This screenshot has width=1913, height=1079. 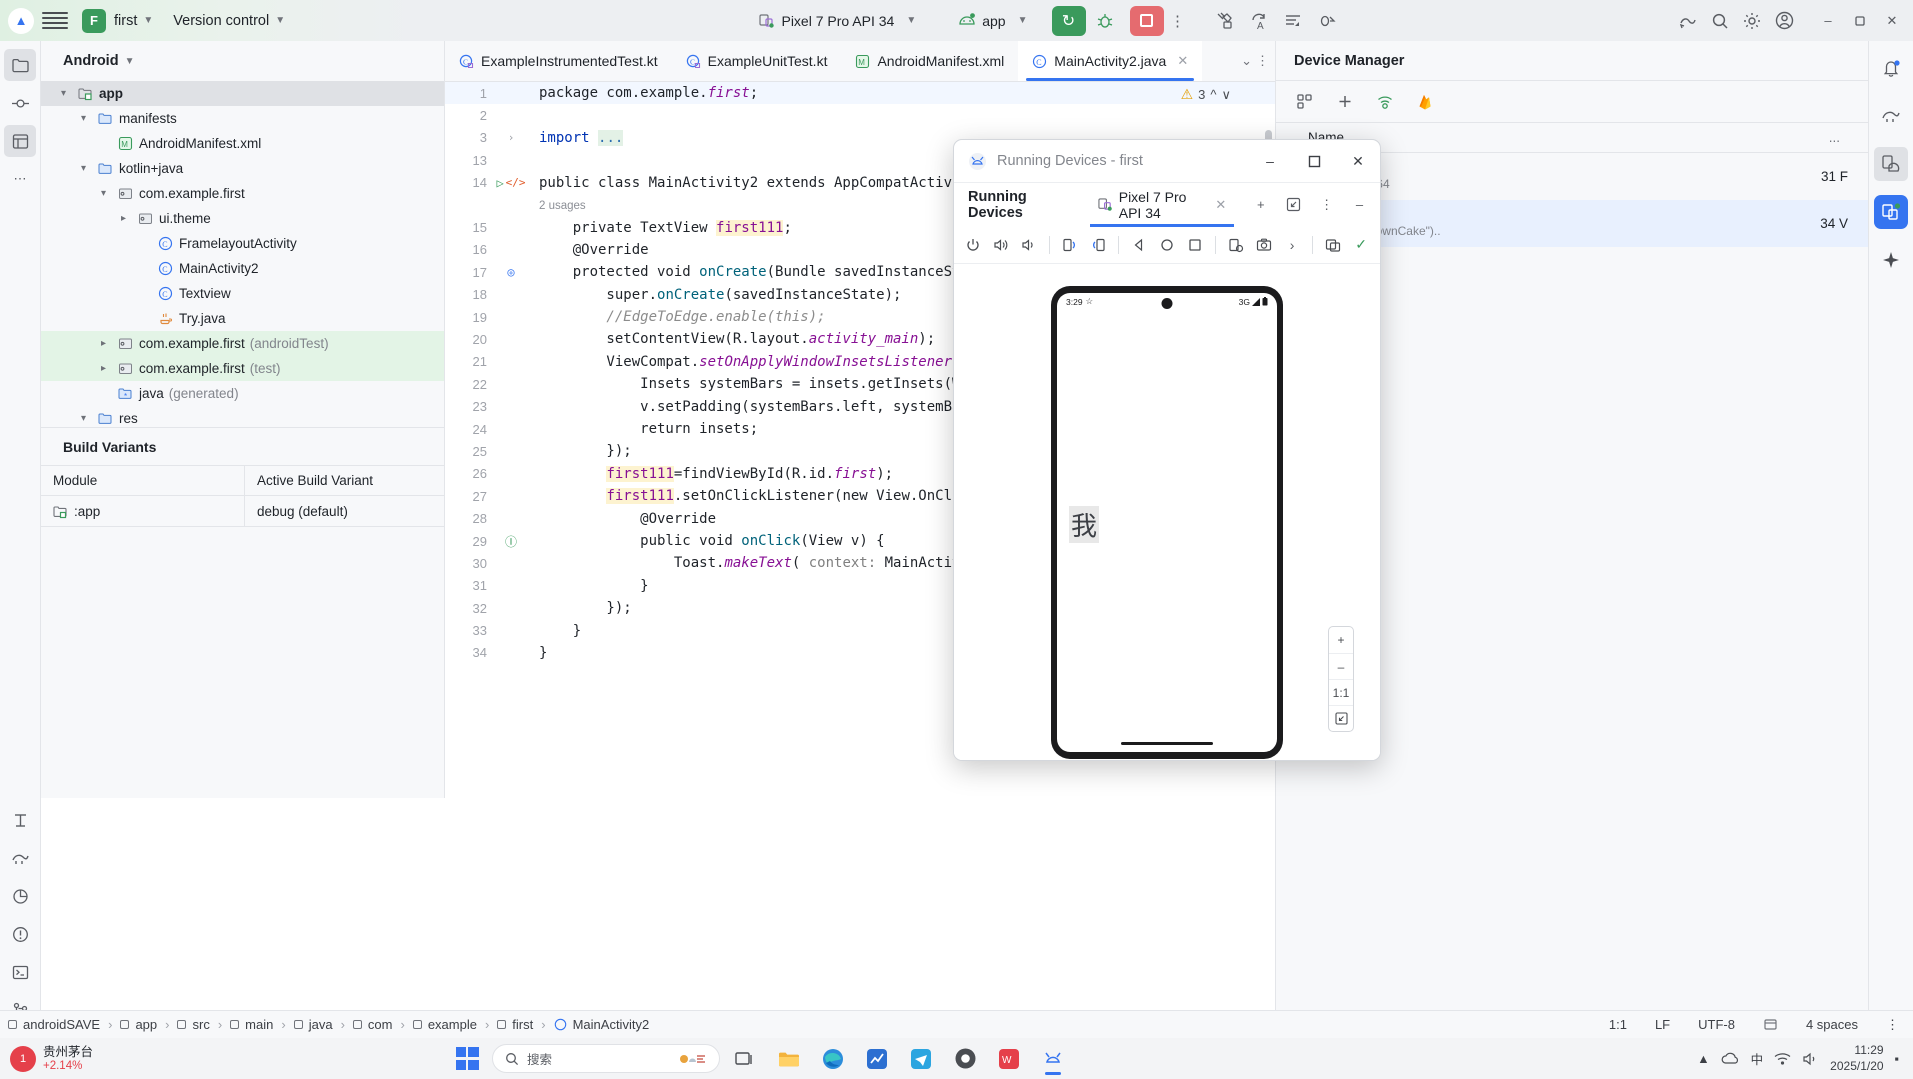 I want to click on code-line: 2, so click(x=860, y=115).